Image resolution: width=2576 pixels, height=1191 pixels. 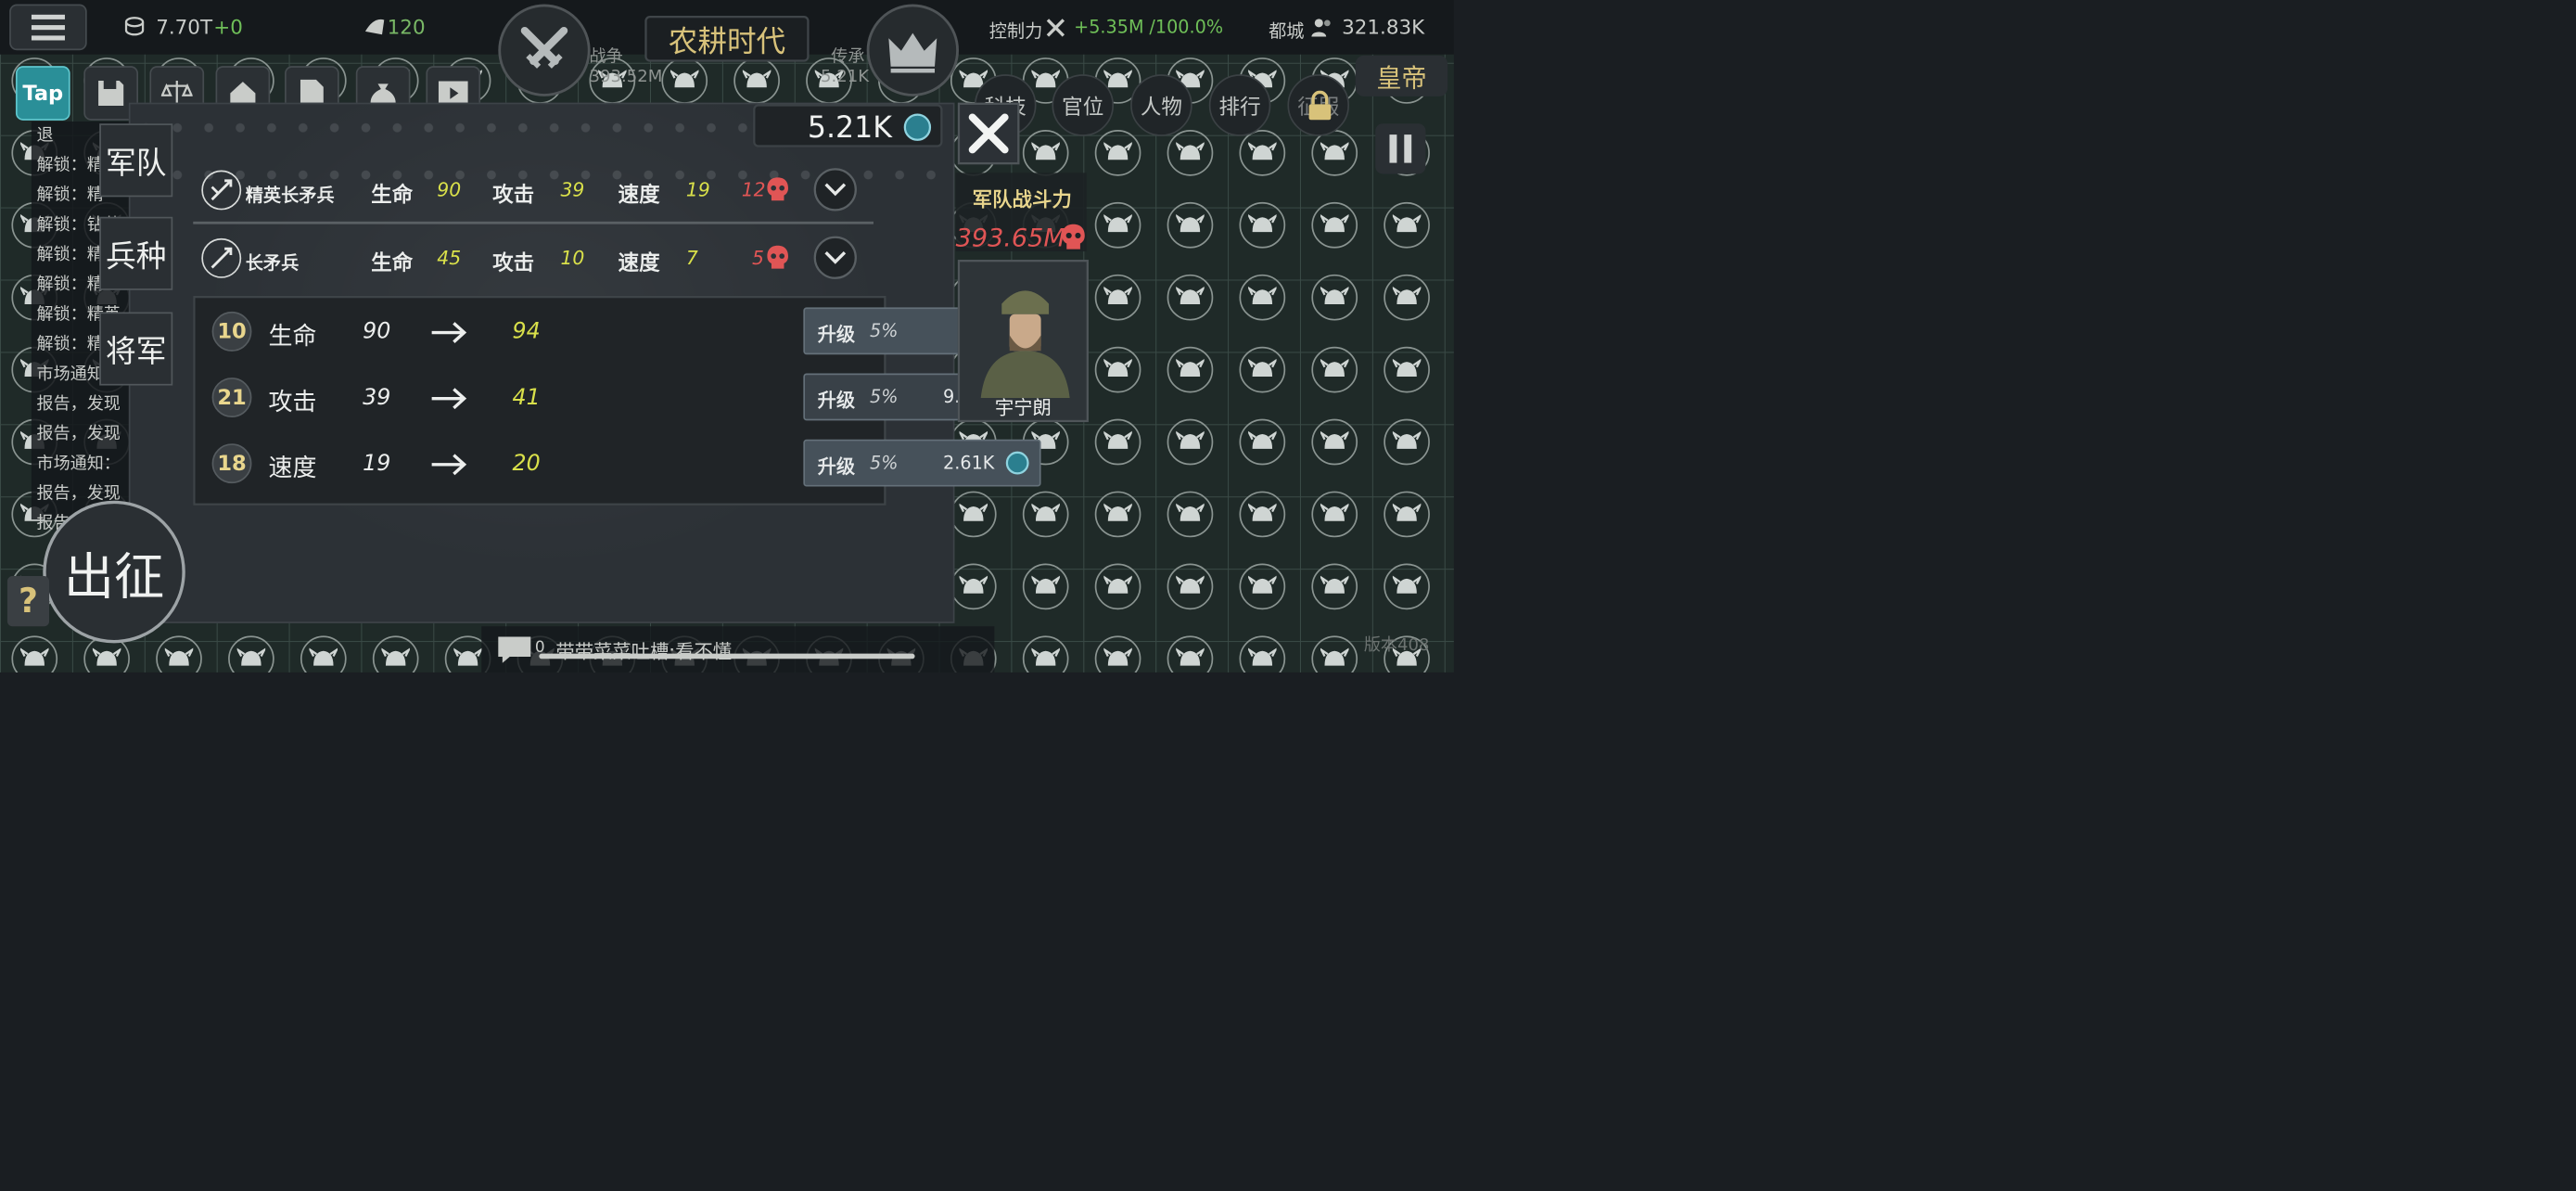 I want to click on nav-rank-title-label: 官位, so click(x=1083, y=108).